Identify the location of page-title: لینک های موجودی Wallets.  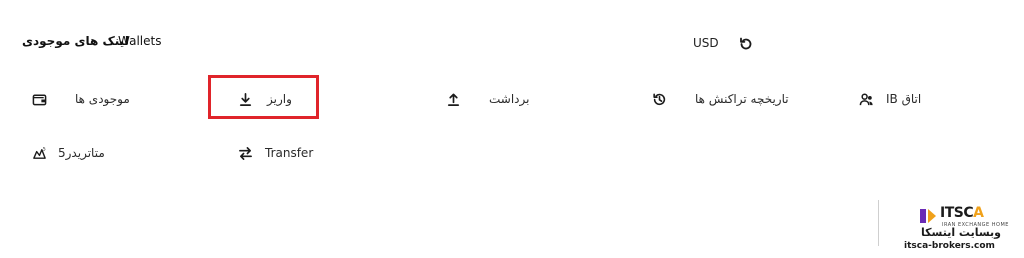
(97, 44).